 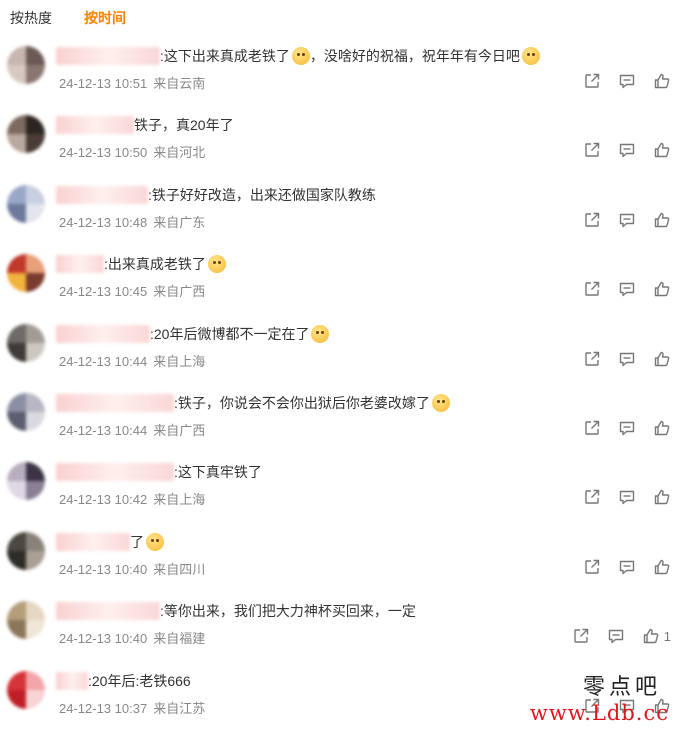 I want to click on comment-text: :20年后微博都不一定在了, so click(x=230, y=333).